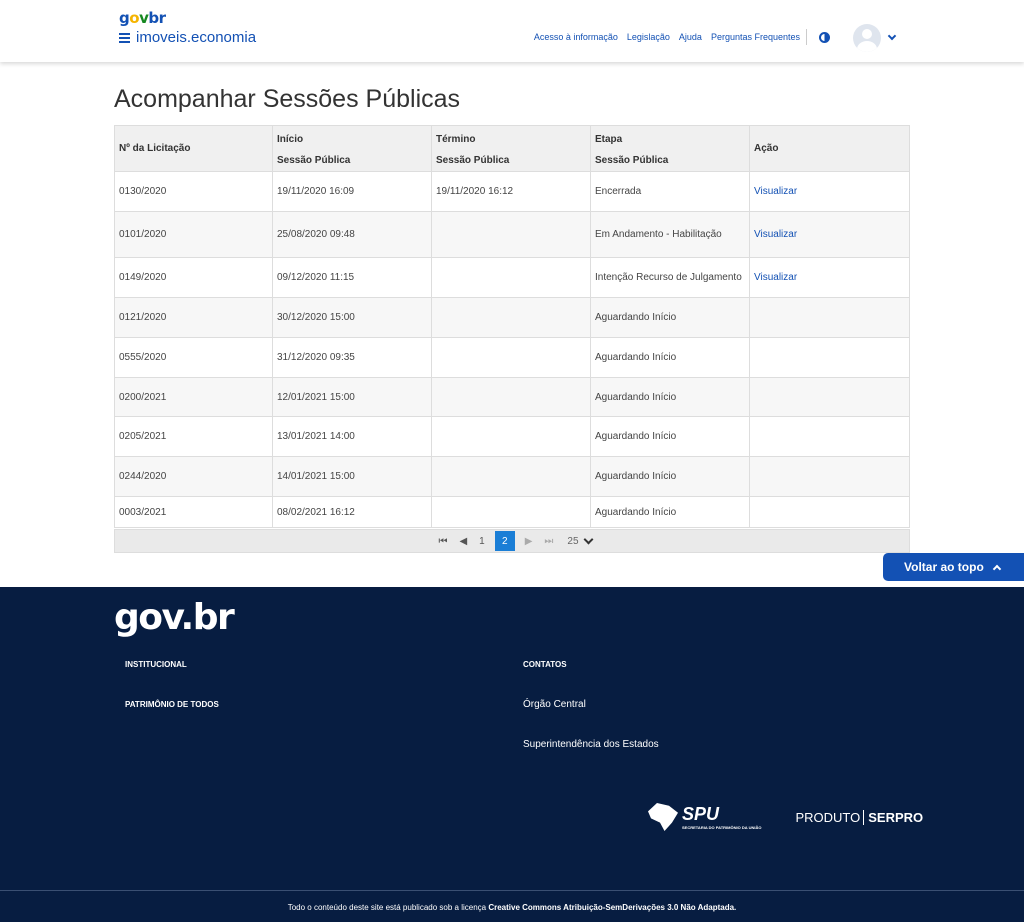 This screenshot has height=922, width=1024. Describe the element at coordinates (670, 277) in the screenshot. I see `cell-etapa: Intenção Recurso de Julgamento` at that location.